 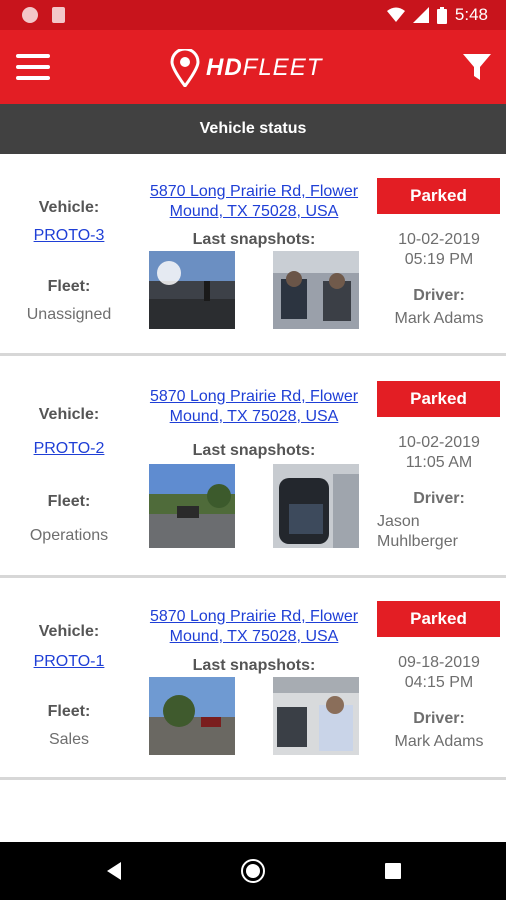 I want to click on wifi-icon, so click(x=395, y=14).